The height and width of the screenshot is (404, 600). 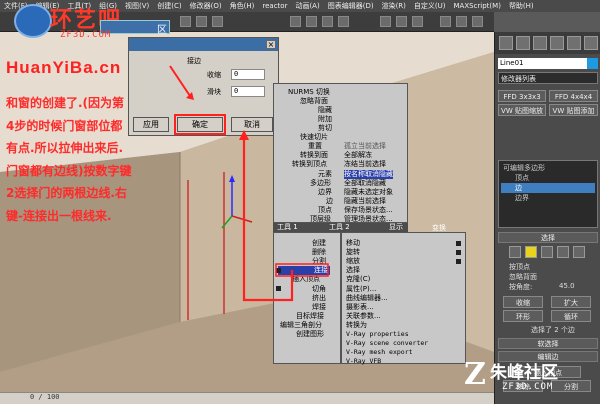 What do you see at coordinates (353, 252) in the screenshot?
I see `quad-item-rotate: 旋转` at bounding box center [353, 252].